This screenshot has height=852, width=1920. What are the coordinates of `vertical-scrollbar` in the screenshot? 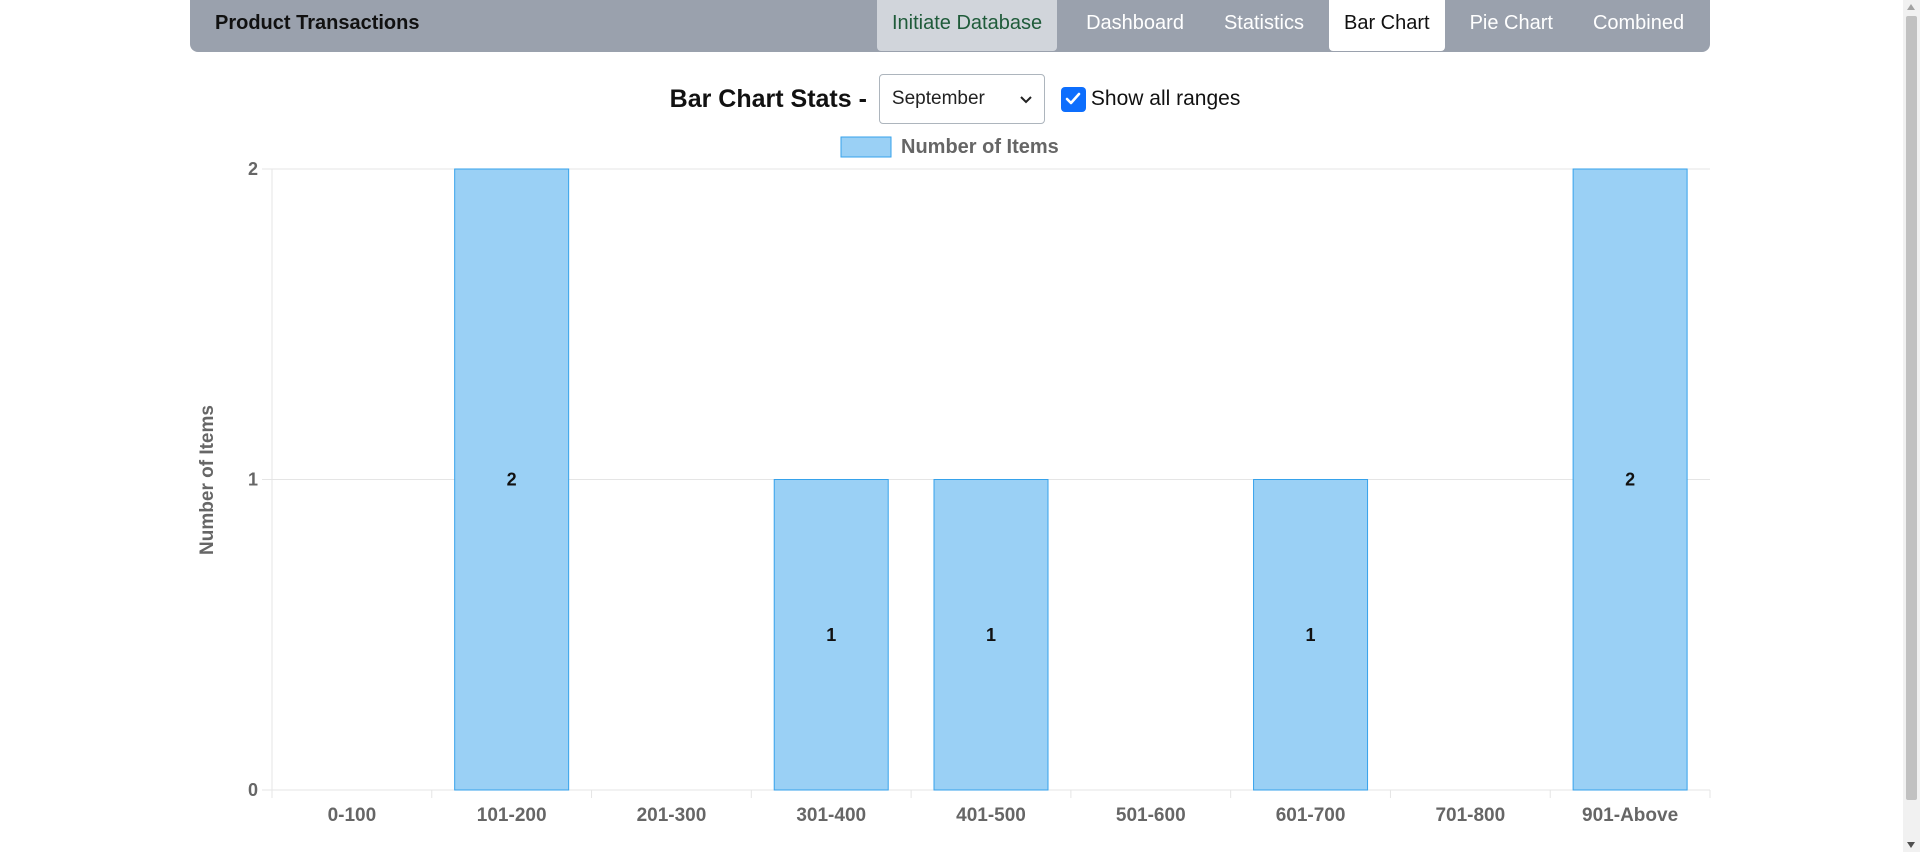 It's located at (1911, 426).